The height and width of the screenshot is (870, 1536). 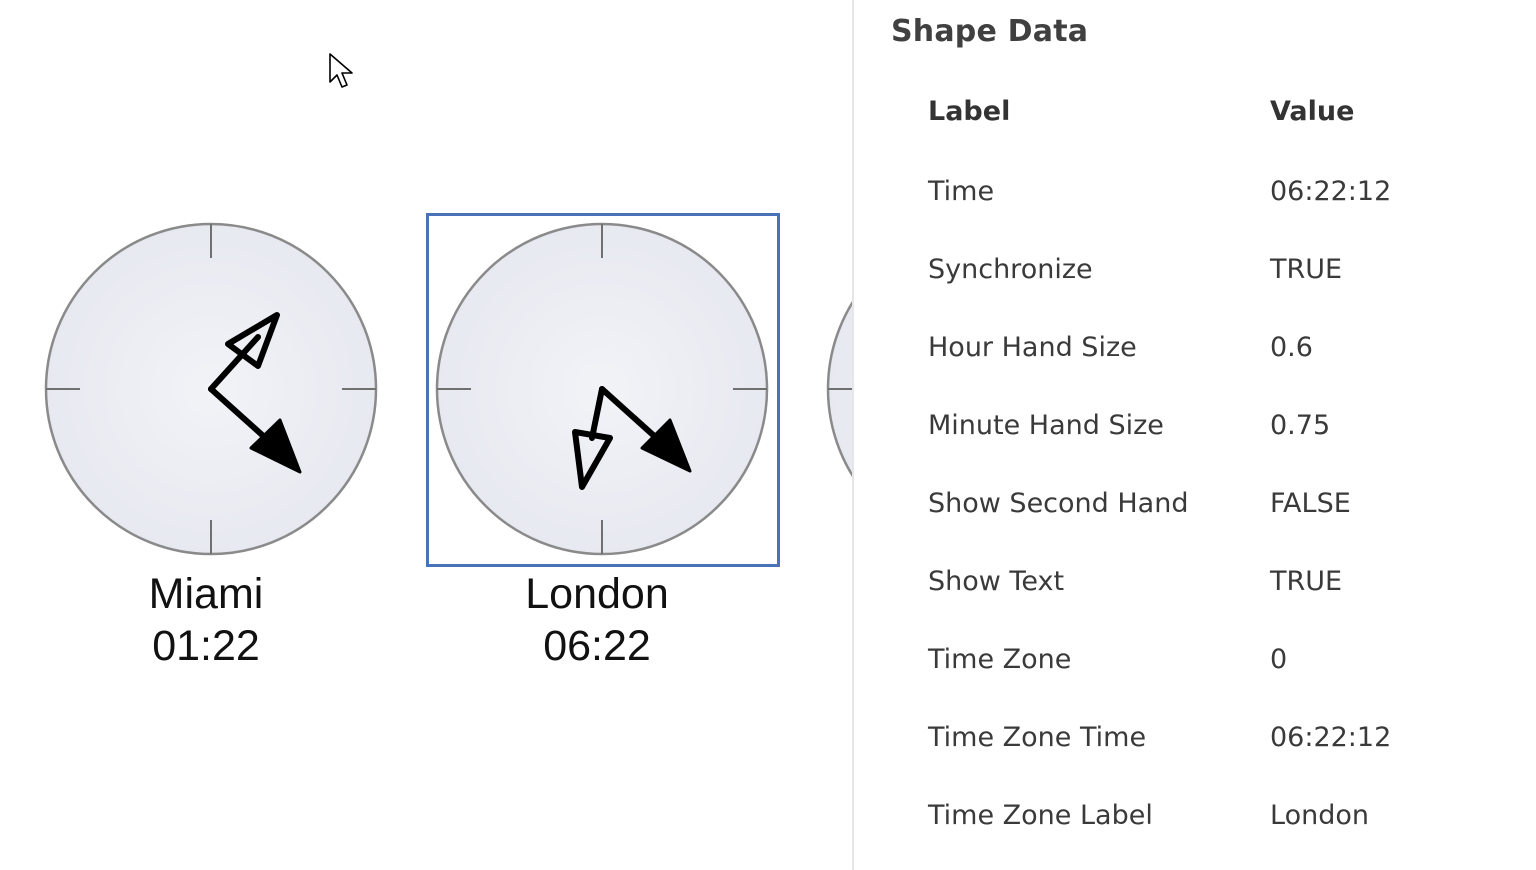 What do you see at coordinates (961, 191) in the screenshot?
I see `property-label: Time` at bounding box center [961, 191].